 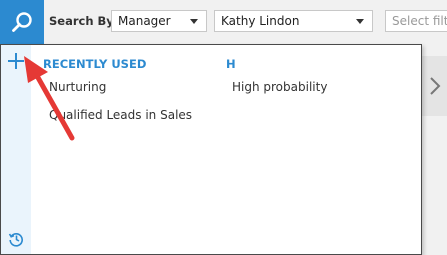 I want to click on list-item: Qualified Leads in Sales, so click(x=120, y=115).